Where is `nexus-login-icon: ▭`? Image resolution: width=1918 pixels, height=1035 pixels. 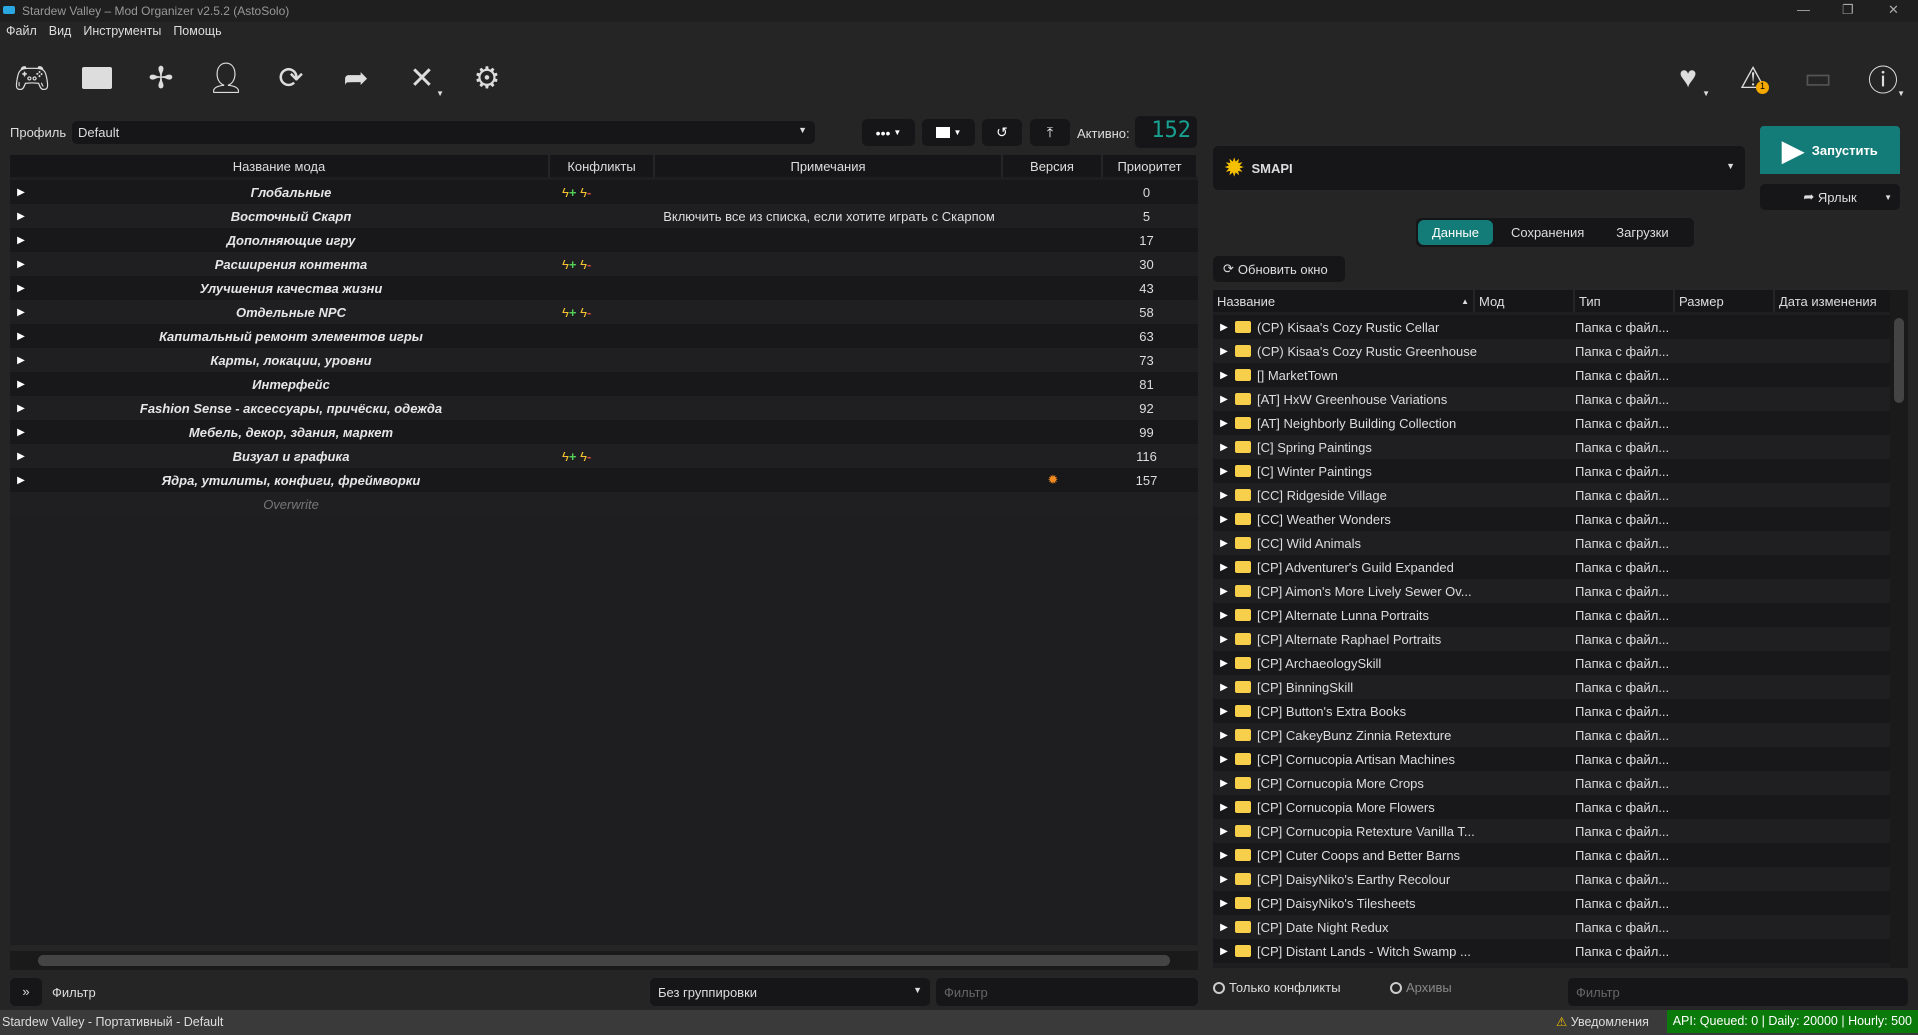 nexus-login-icon: ▭ is located at coordinates (1818, 78).